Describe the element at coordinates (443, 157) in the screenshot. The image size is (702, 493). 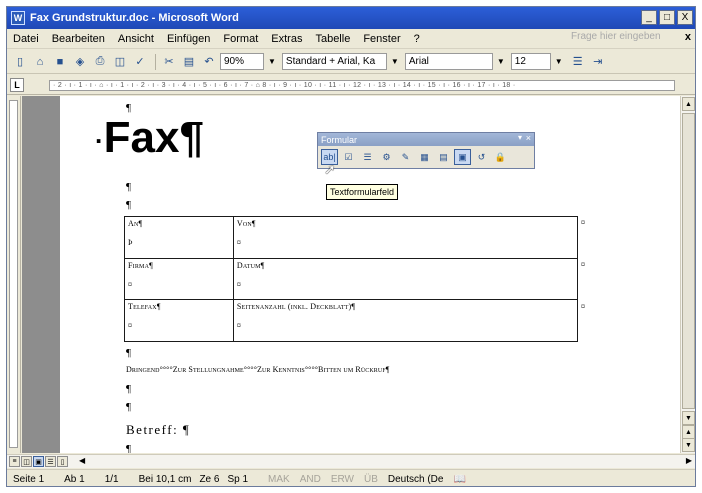
I see `insert-frame-icon: ▤` at that location.